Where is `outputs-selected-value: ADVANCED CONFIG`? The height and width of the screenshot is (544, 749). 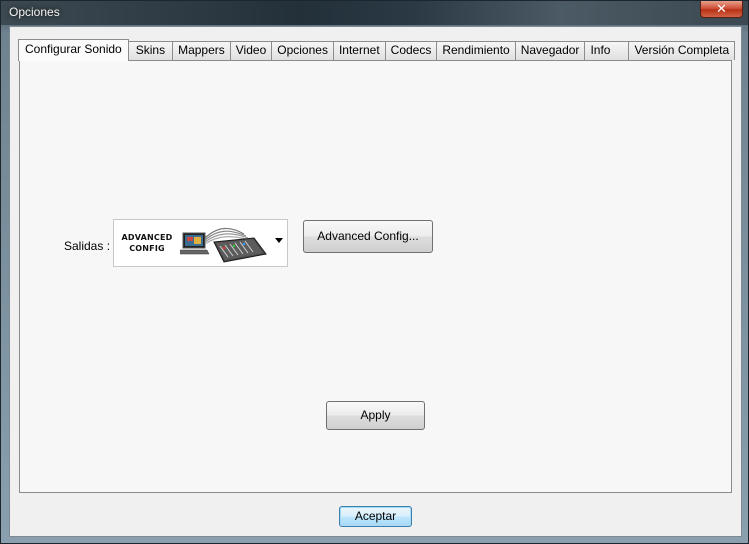
outputs-selected-value: ADVANCED CONFIG is located at coordinates (147, 243).